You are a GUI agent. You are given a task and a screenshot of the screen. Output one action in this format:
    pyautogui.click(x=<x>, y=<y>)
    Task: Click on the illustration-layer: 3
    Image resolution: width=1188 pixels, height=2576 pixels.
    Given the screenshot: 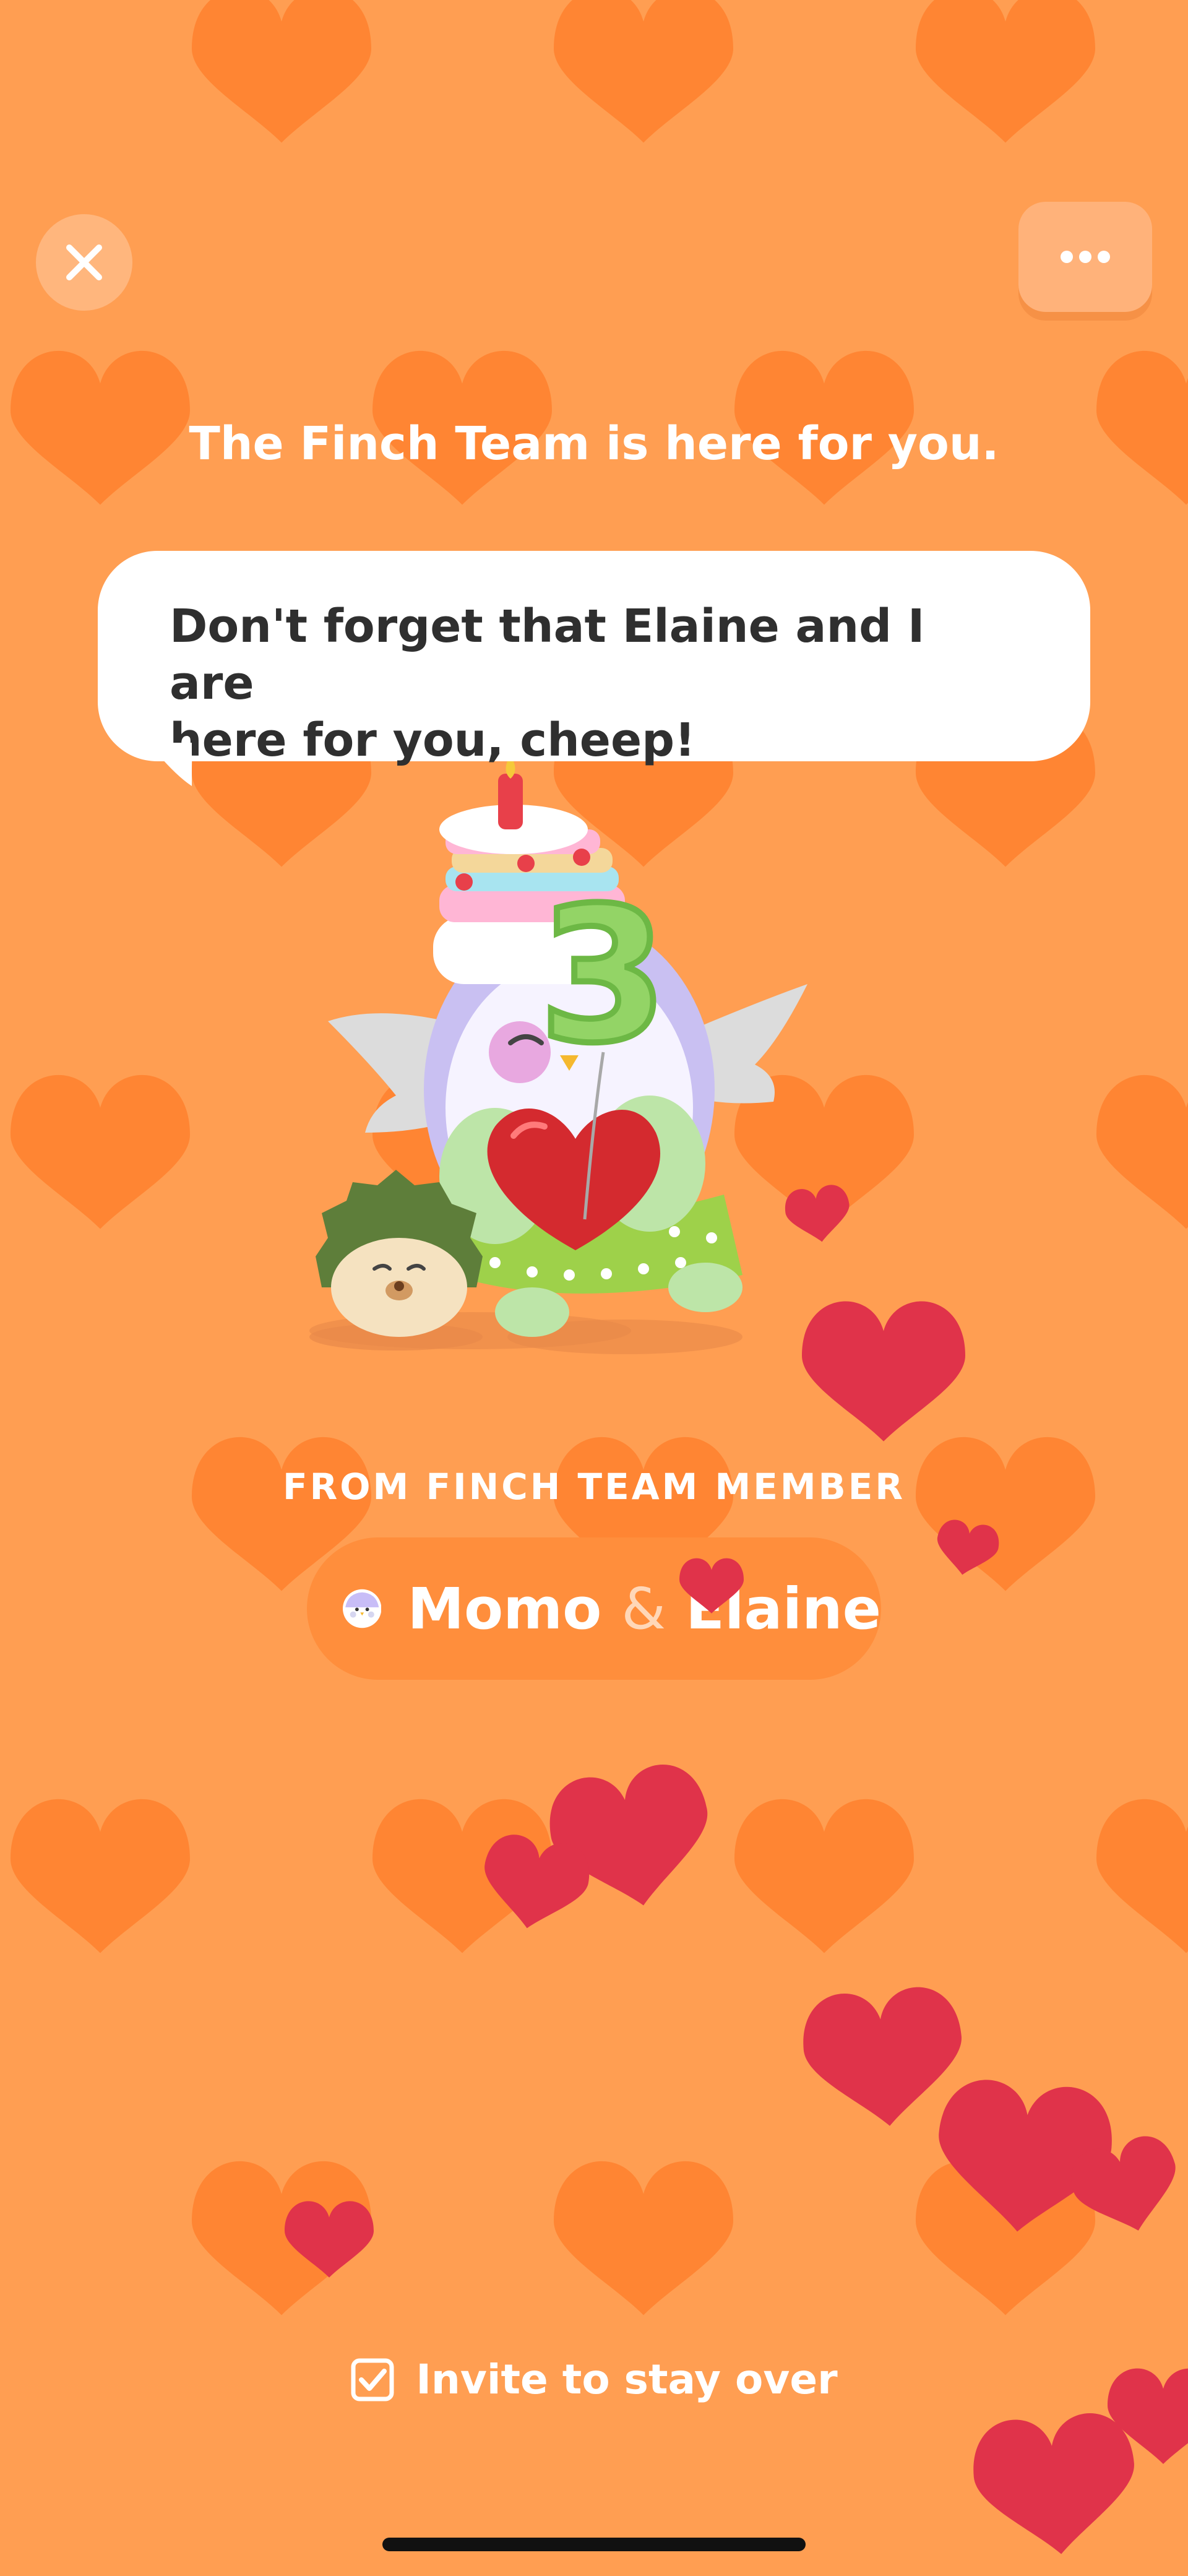 What is the action you would take?
    pyautogui.click(x=558, y=1054)
    